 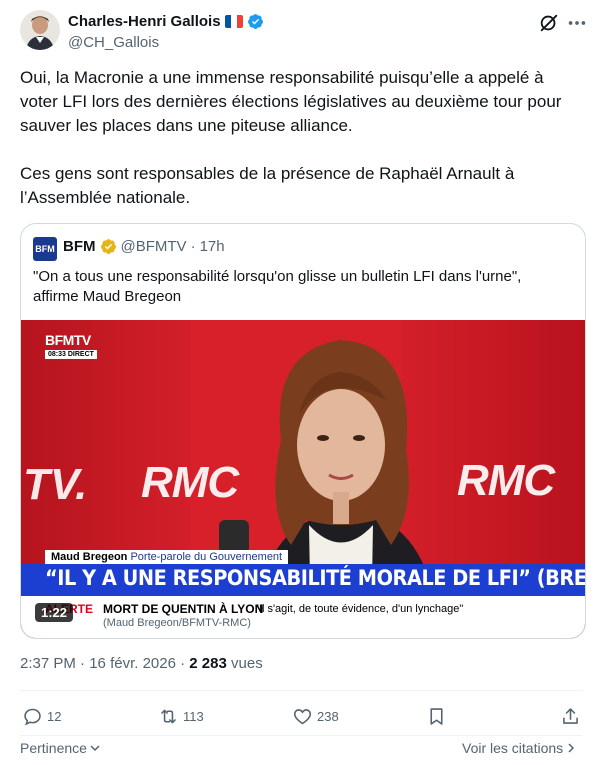 I want to click on action-bar: 12 113 238, so click(x=301, y=718).